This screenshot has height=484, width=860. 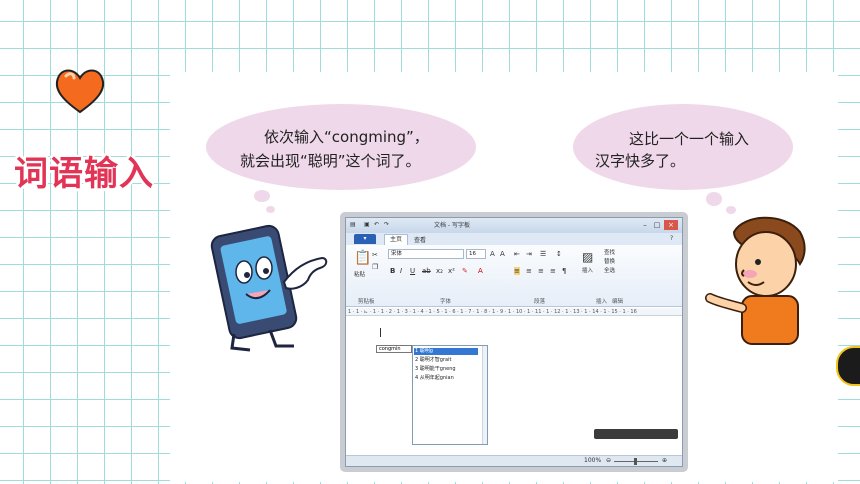 What do you see at coordinates (671, 239) in the screenshot?
I see `help-icon: ?` at bounding box center [671, 239].